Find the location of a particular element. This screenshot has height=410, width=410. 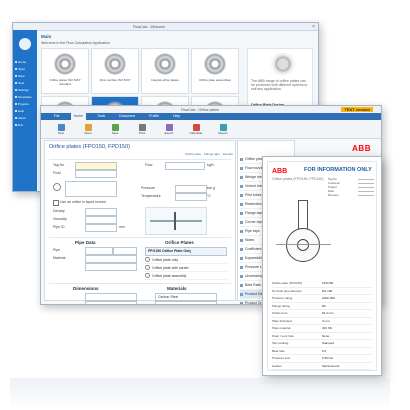

flow-input is located at coordinates (185, 166).